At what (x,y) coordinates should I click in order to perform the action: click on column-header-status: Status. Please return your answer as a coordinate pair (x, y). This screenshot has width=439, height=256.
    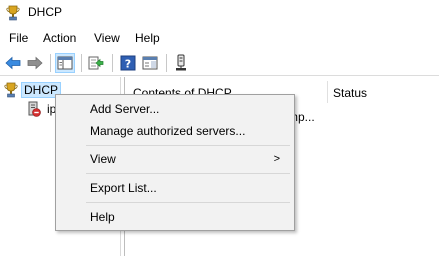
    Looking at the image, I should click on (350, 93).